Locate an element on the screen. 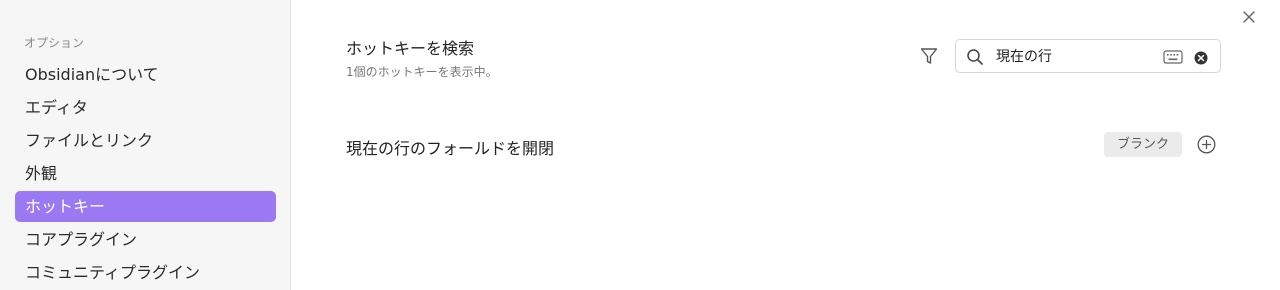 This screenshot has width=1280, height=290. clear-icon is located at coordinates (1201, 57).